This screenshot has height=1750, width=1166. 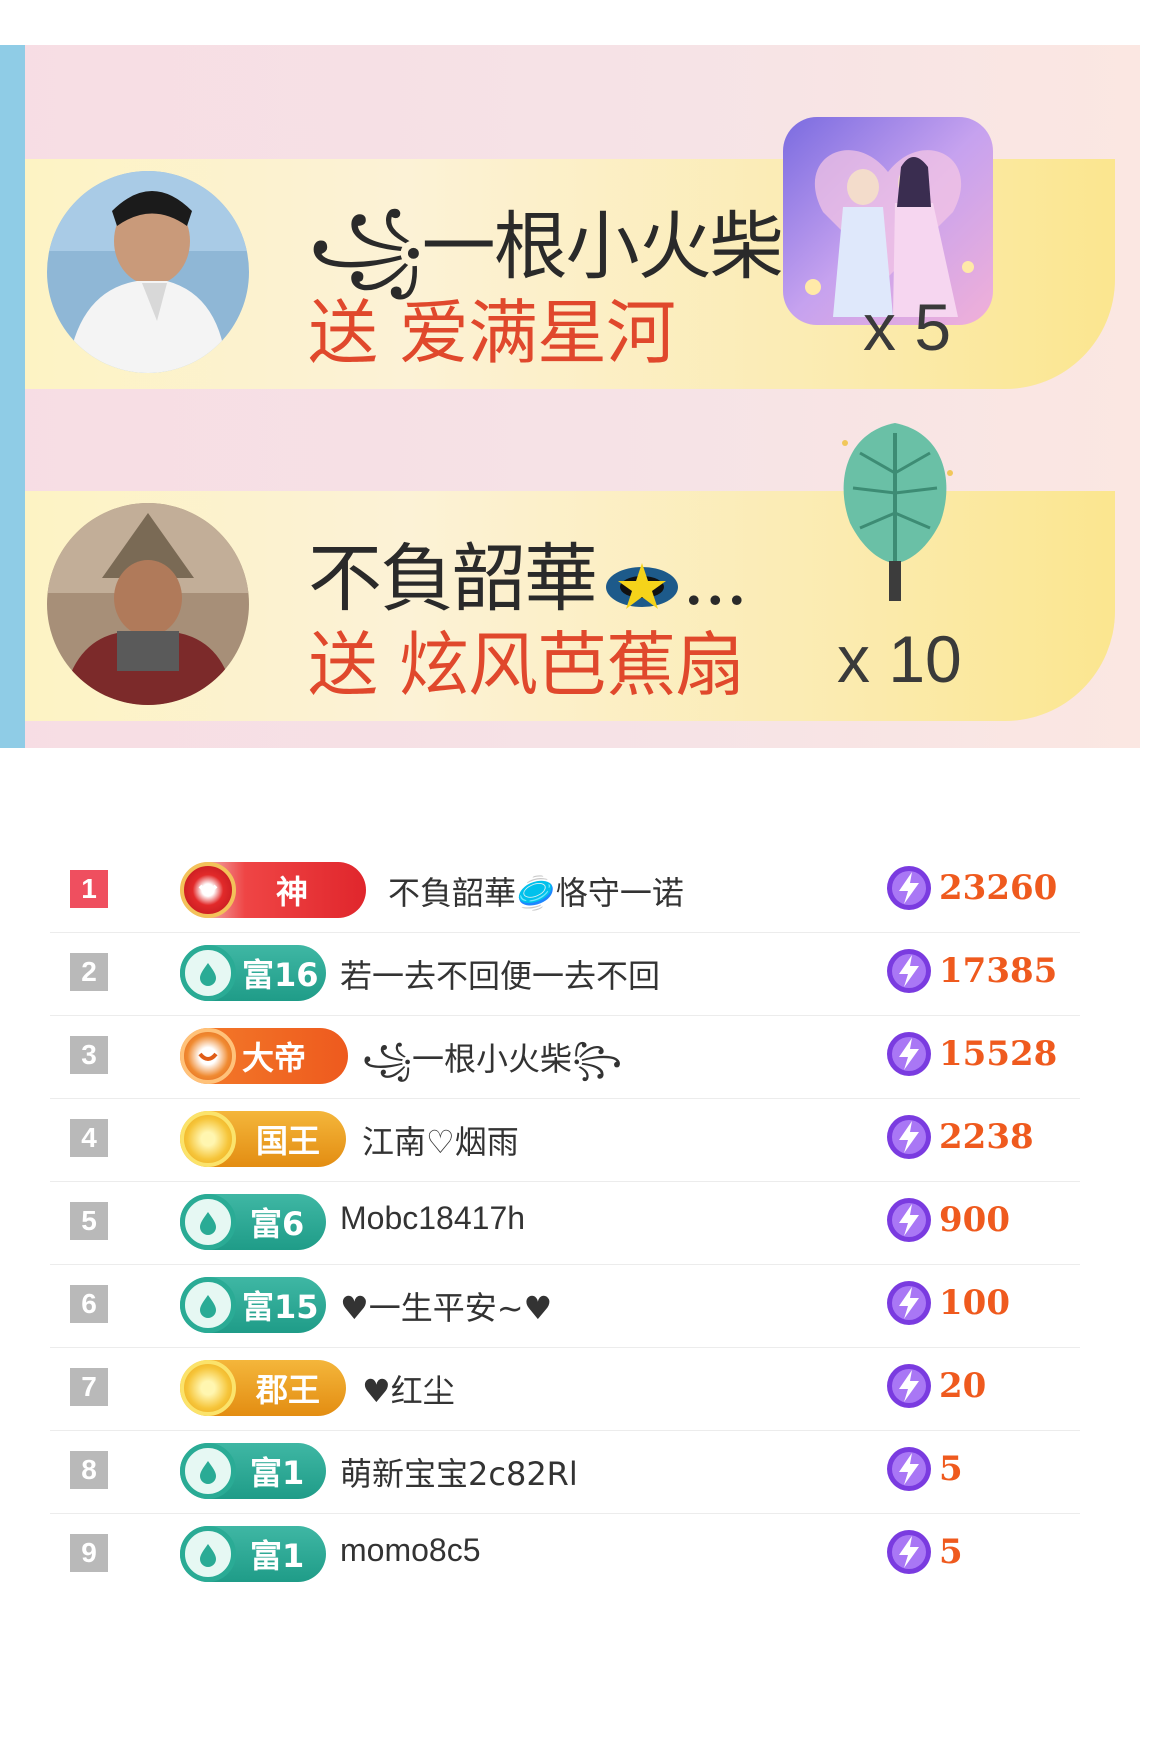 What do you see at coordinates (947, 1303) in the screenshot?
I see `score: 100` at bounding box center [947, 1303].